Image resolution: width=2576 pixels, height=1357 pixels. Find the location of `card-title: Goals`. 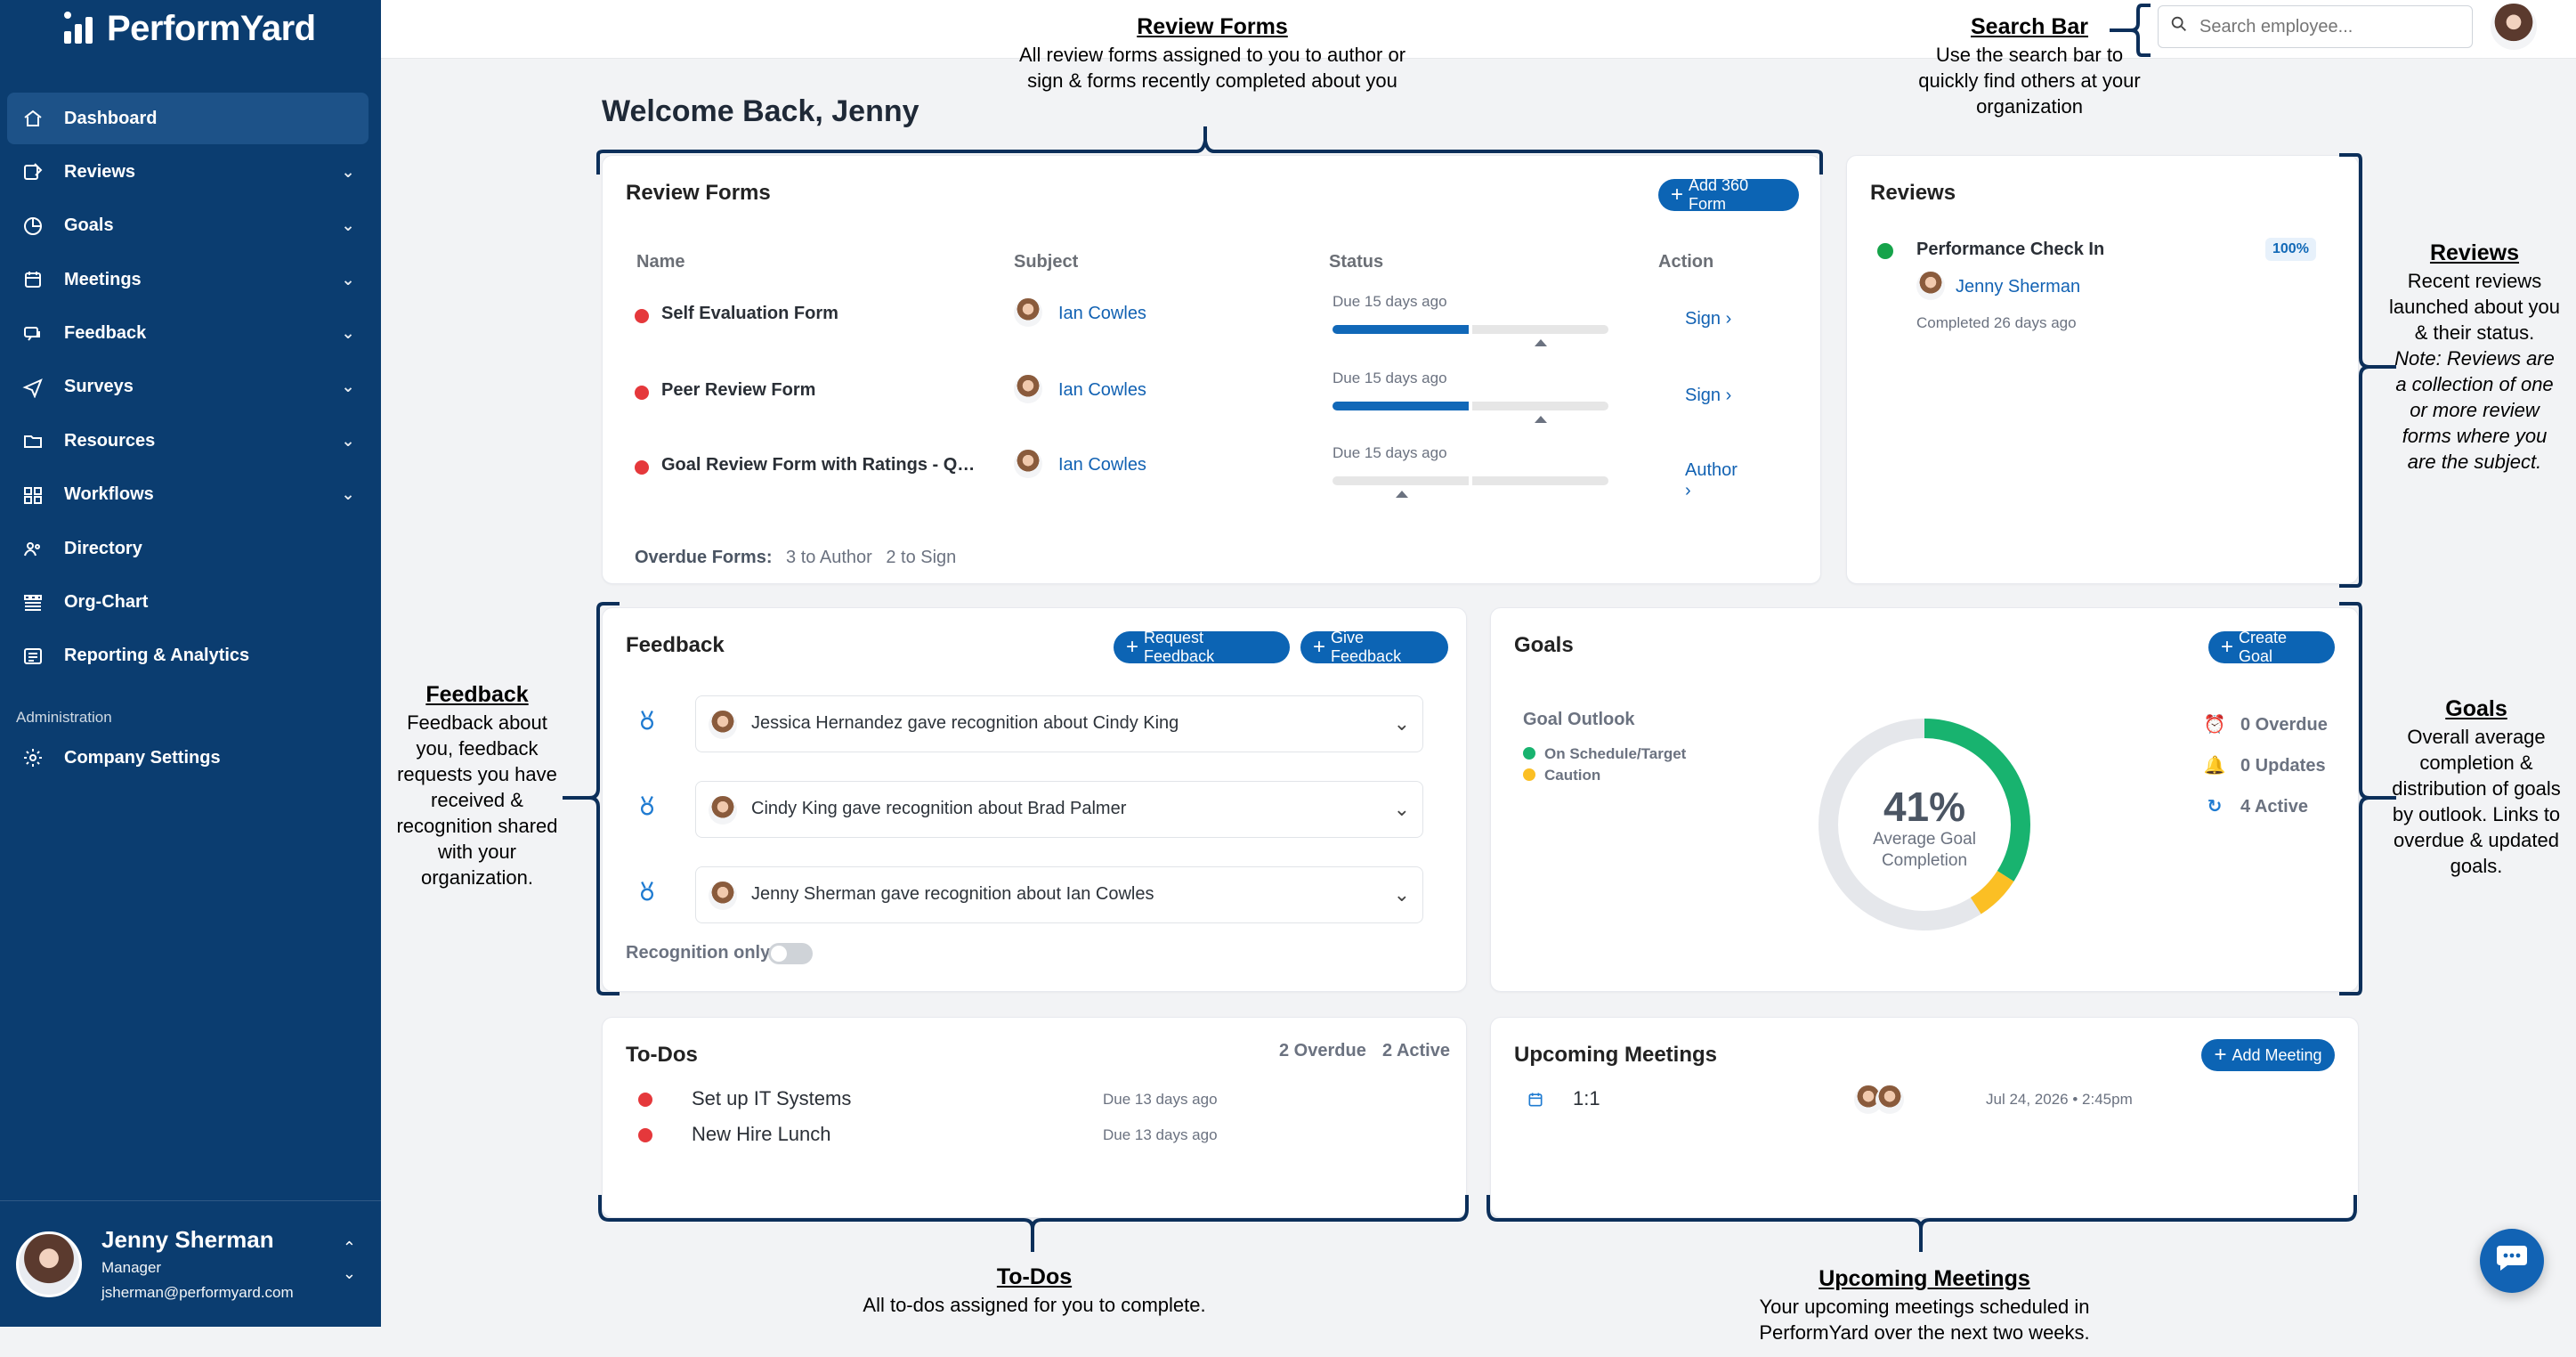

card-title: Goals is located at coordinates (1544, 645).